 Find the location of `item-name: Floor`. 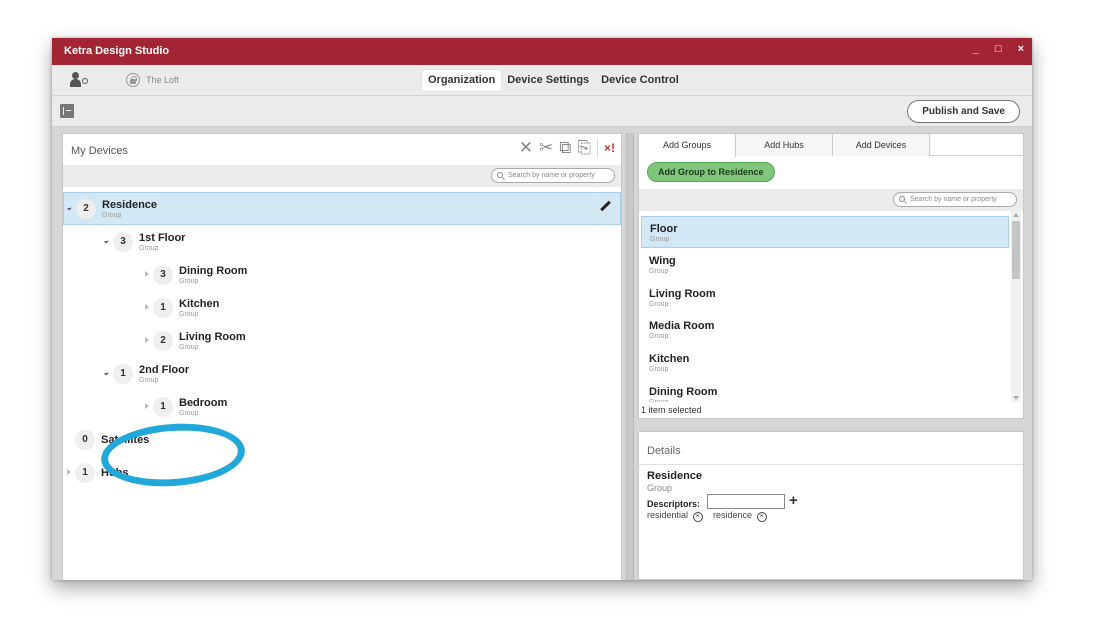

item-name: Floor is located at coordinates (664, 229).